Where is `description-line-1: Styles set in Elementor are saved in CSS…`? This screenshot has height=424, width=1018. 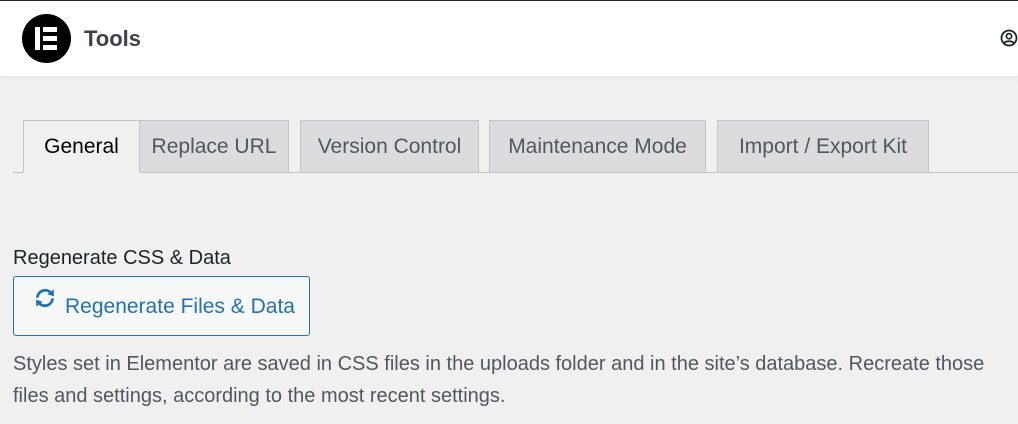 description-line-1: Styles set in Elementor are saved in CSS… is located at coordinates (499, 364).